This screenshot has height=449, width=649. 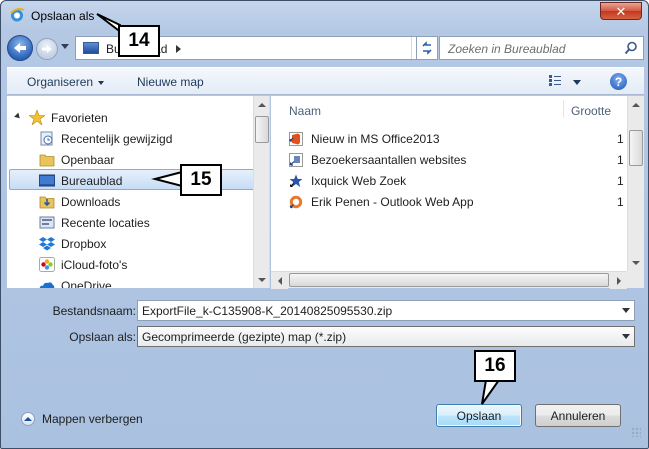 I want to click on callout-15-pointer, so click(x=167, y=179).